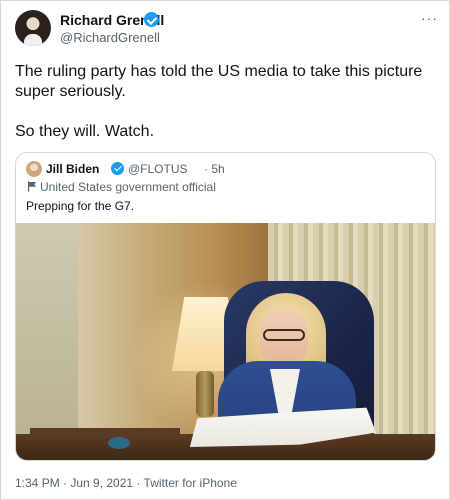  I want to click on avatar-photo-detail, so click(33, 40).